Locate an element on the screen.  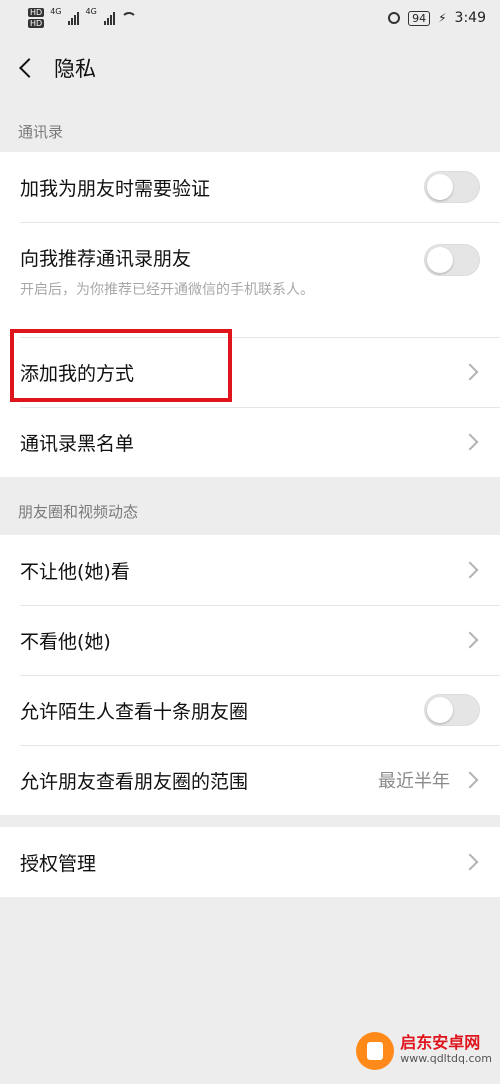
signal-icon is located at coordinates (74, 18).